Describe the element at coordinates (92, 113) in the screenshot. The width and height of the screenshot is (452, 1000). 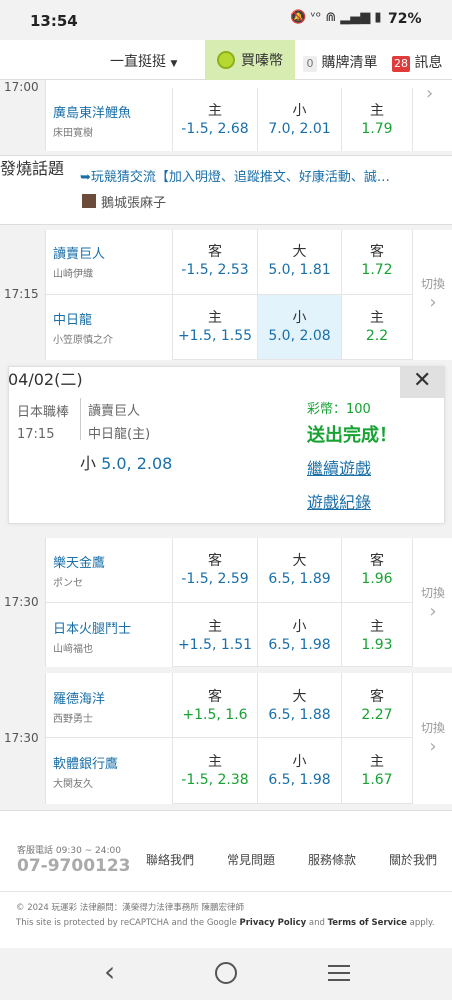
I see `team-name: 廣島東洋鯉魚` at that location.